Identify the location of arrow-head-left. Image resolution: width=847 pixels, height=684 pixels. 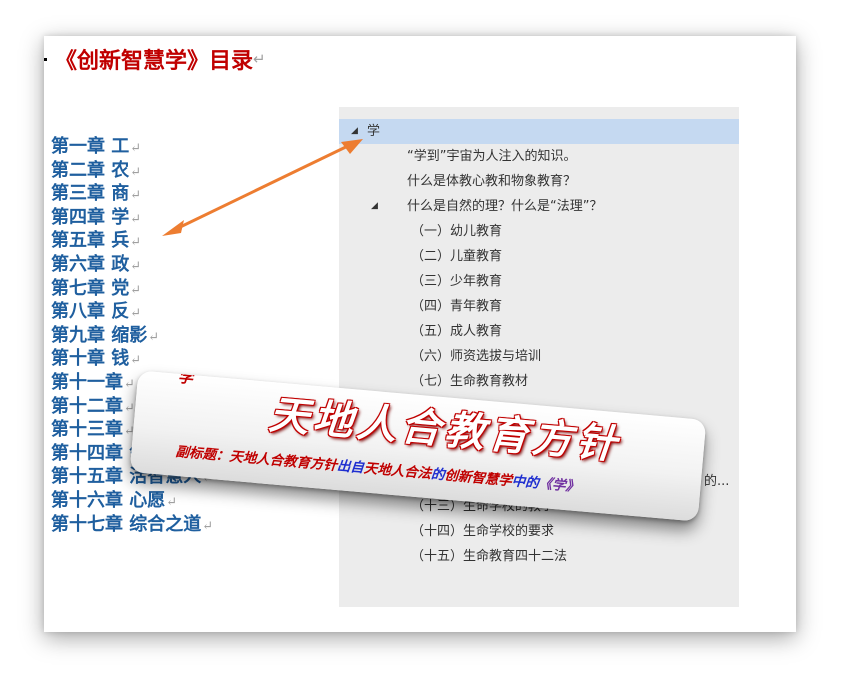
(173, 228).